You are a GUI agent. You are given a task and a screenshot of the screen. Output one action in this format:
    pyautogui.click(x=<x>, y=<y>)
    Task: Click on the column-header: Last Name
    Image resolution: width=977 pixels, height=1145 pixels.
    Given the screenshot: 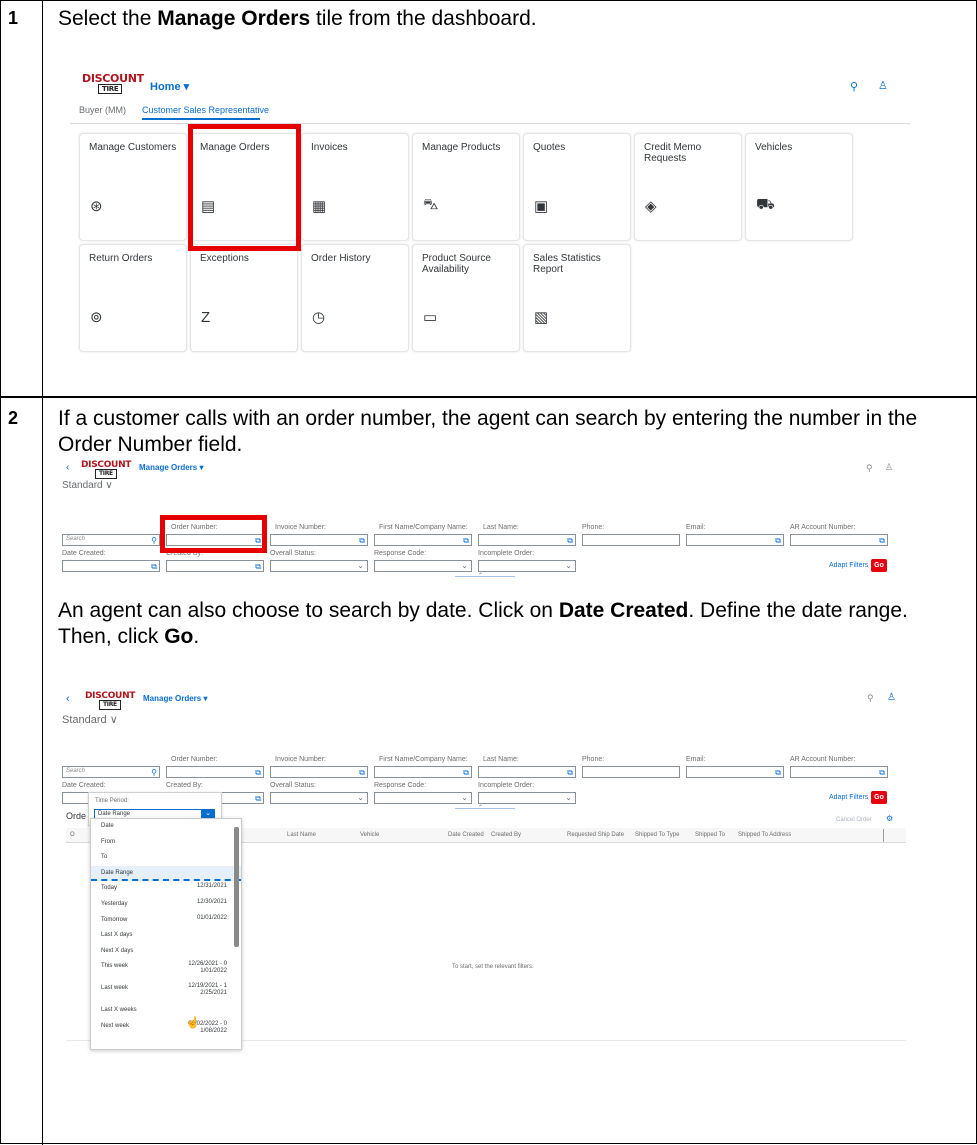 What is the action you would take?
    pyautogui.click(x=301, y=835)
    